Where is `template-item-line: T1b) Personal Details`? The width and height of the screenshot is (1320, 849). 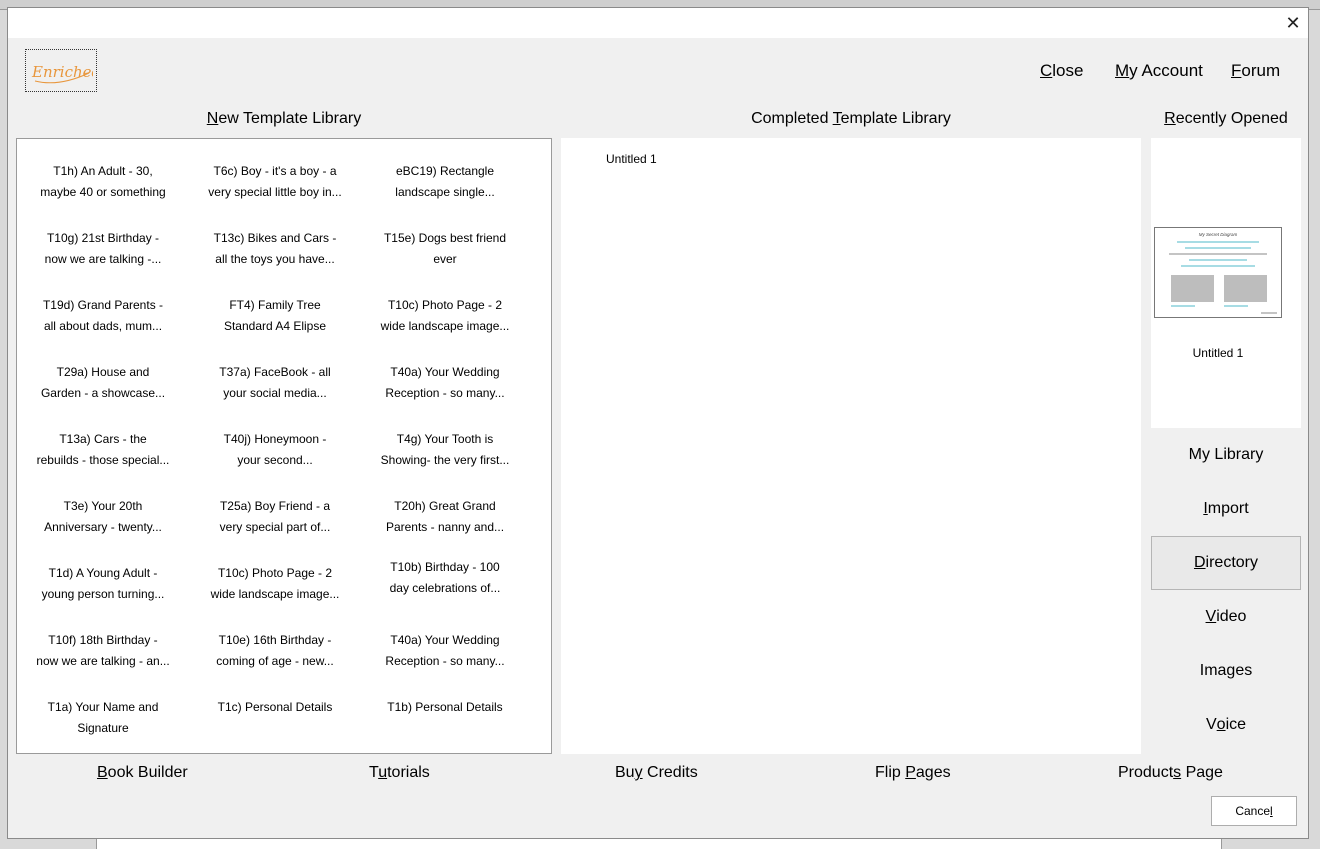 template-item-line: T1b) Personal Details is located at coordinates (445, 707).